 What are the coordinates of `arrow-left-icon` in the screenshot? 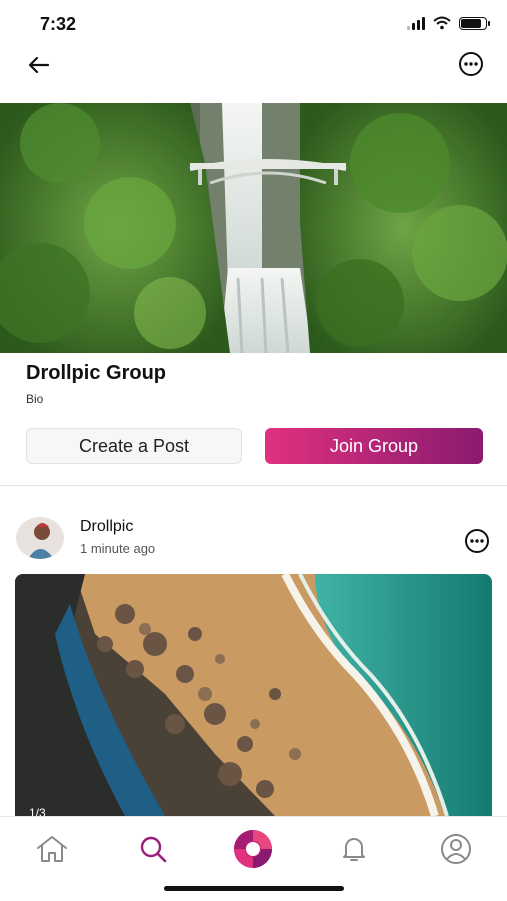 It's located at (39, 65).